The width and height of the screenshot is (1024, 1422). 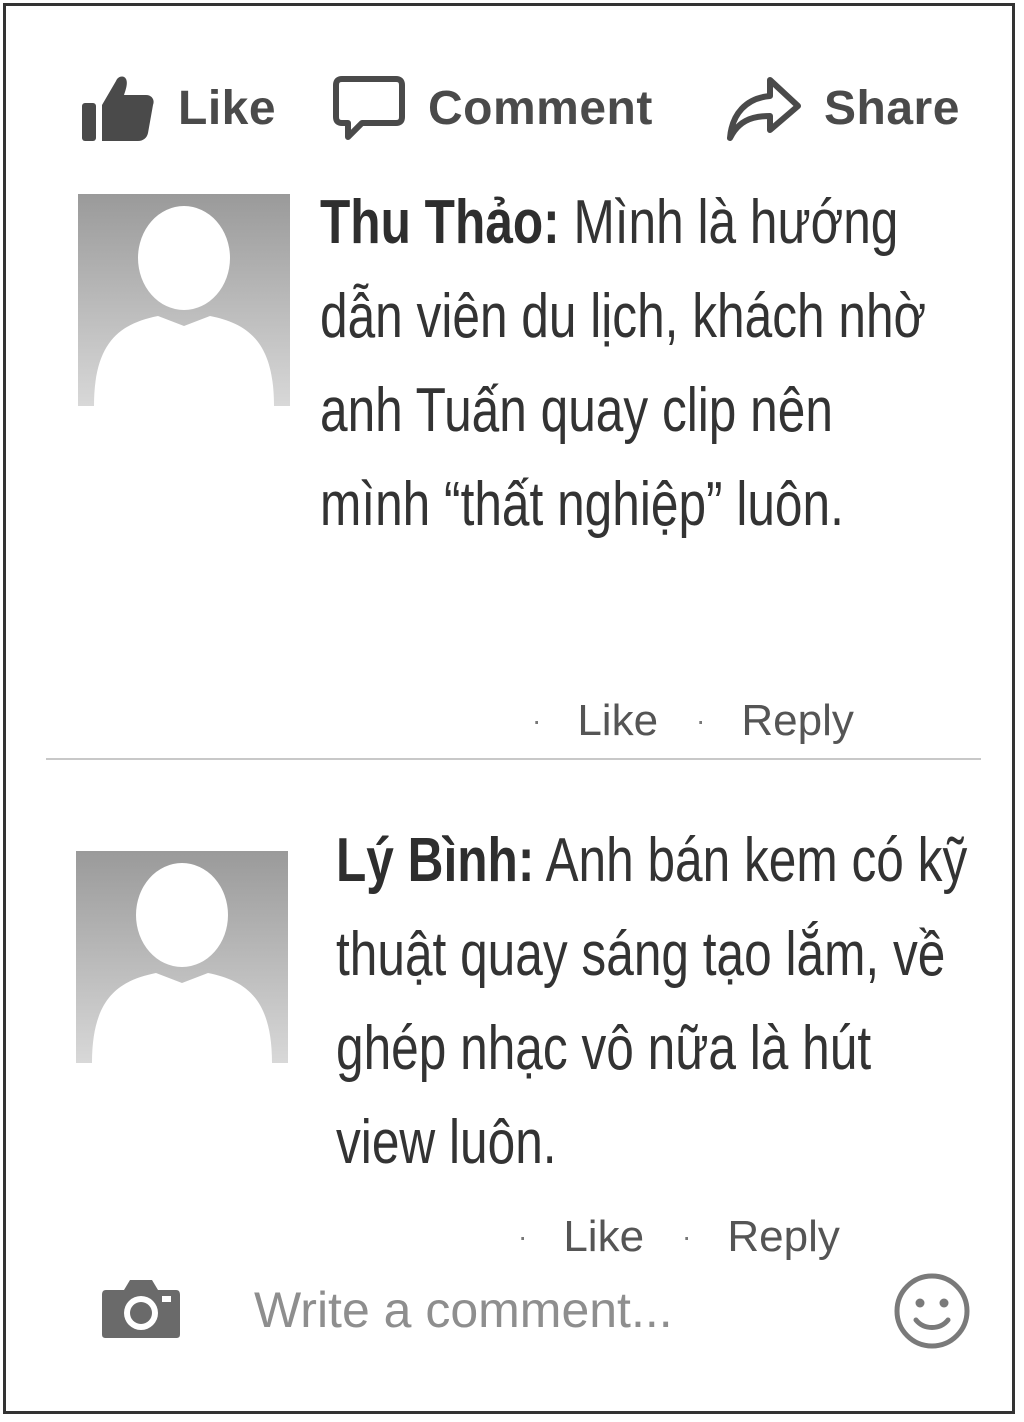 I want to click on camera-icon, so click(x=141, y=1308).